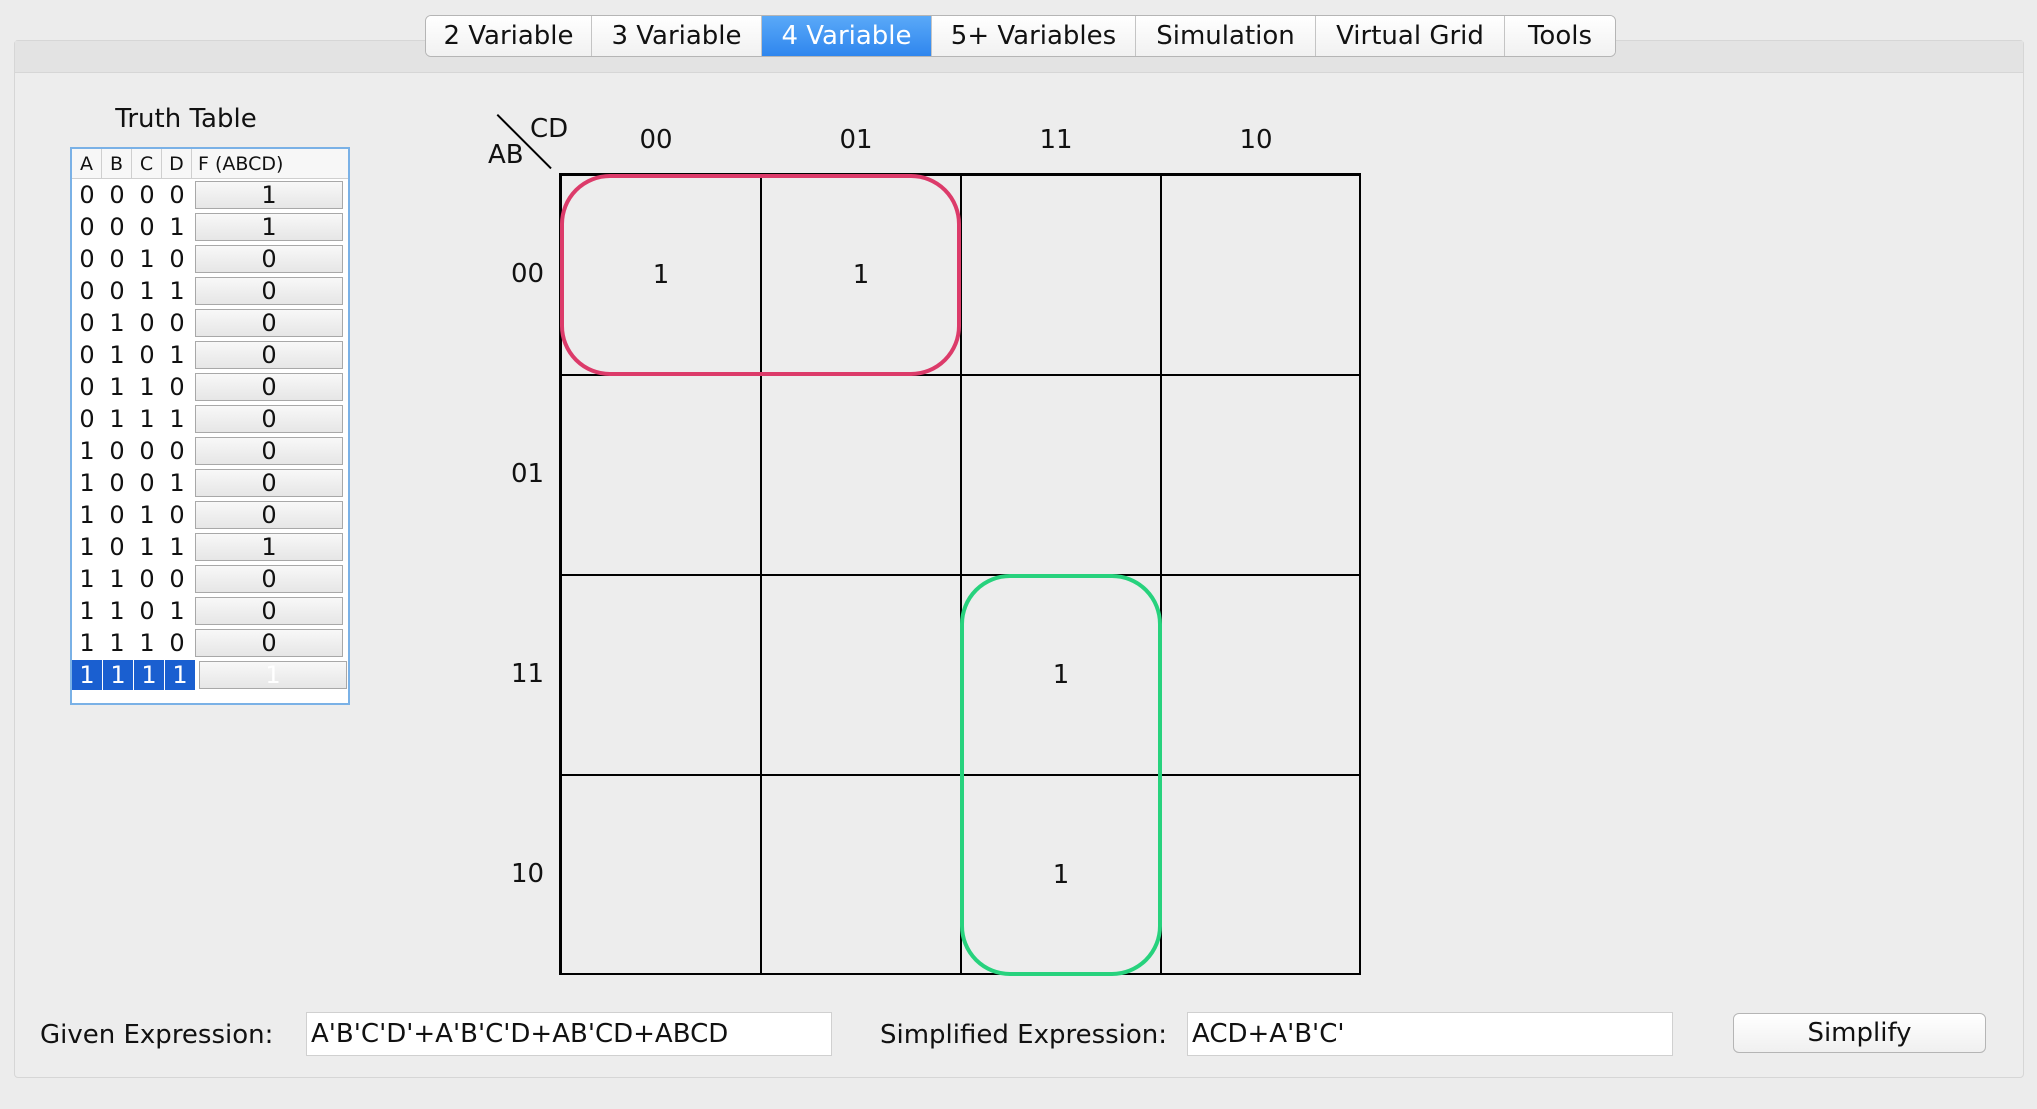 This screenshot has width=2037, height=1109. I want to click on truth-table-row: 00001, so click(210, 195).